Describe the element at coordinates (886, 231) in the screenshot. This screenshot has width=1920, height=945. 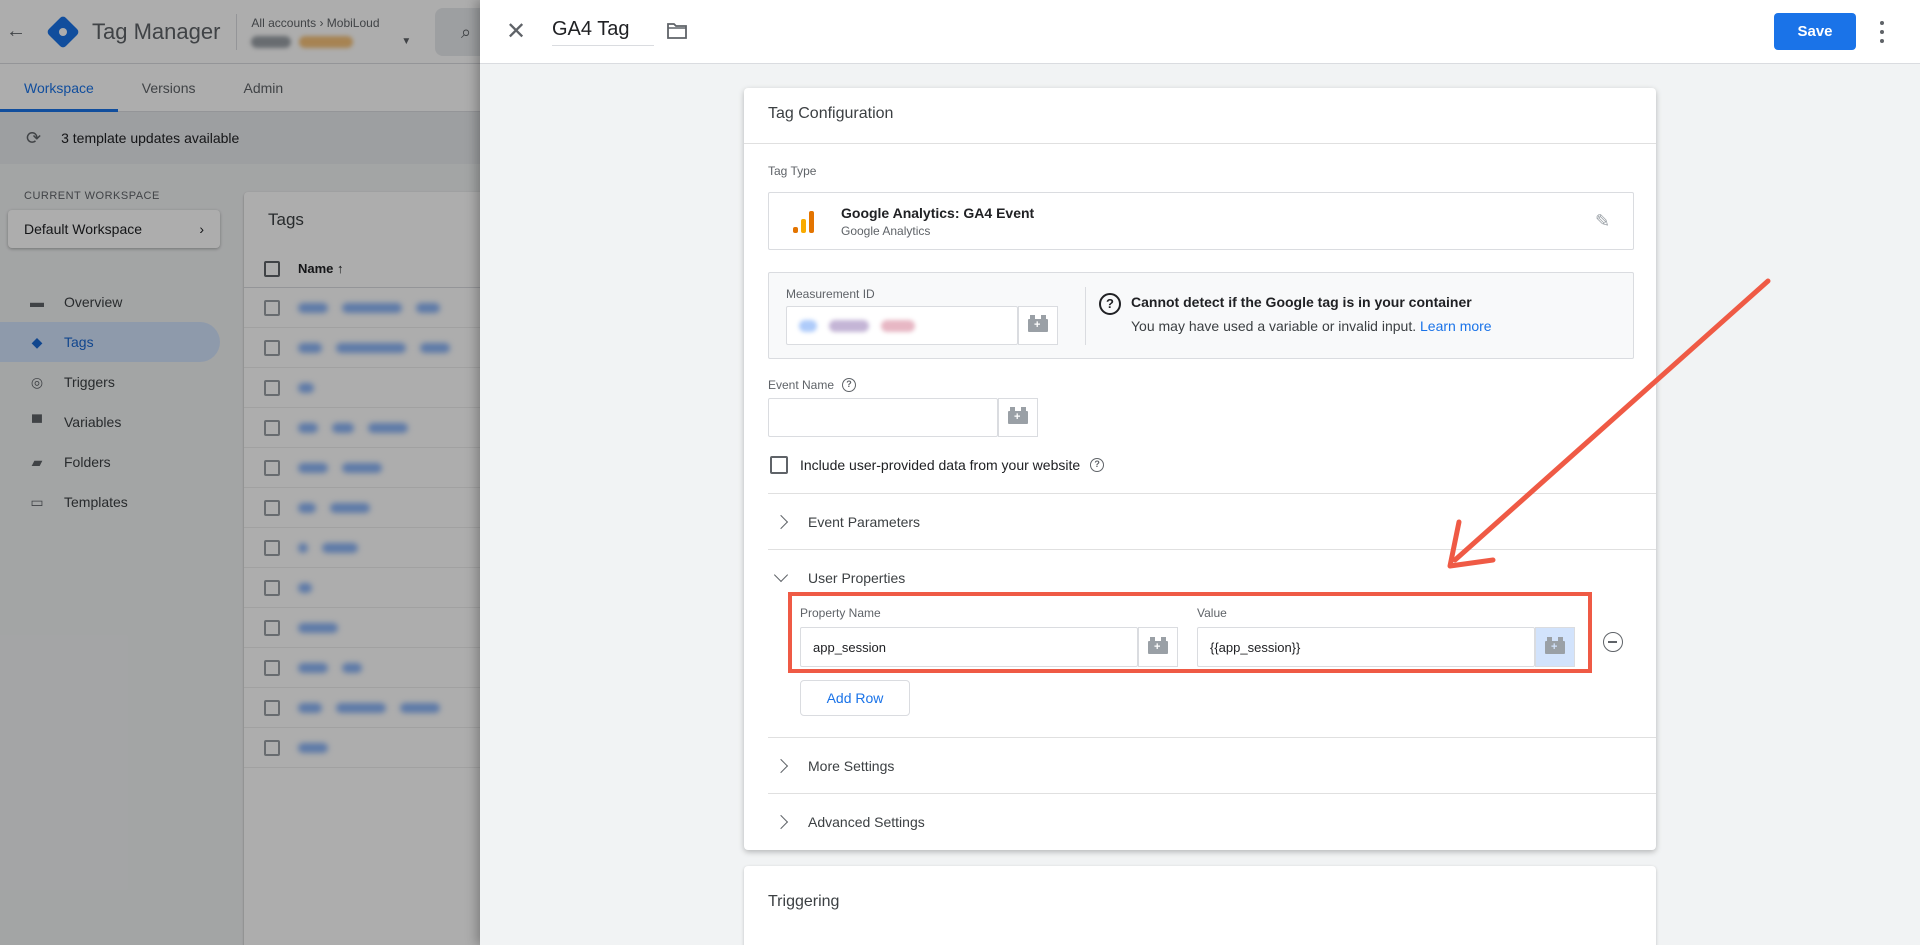
I see `tag-type-subtitle: Google Analytics` at that location.